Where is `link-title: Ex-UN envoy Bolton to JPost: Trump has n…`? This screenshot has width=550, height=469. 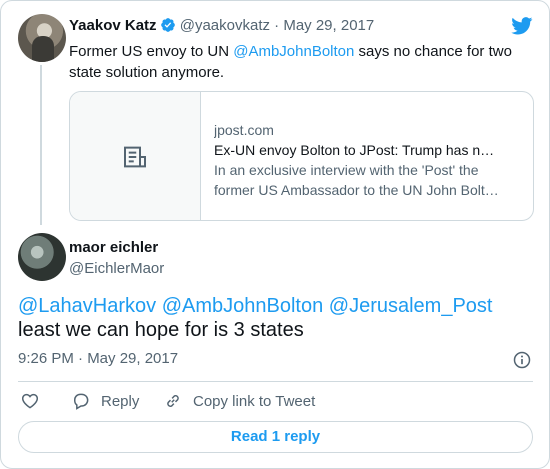
link-title: Ex-UN envoy Bolton to JPost: Trump has n… is located at coordinates (354, 150).